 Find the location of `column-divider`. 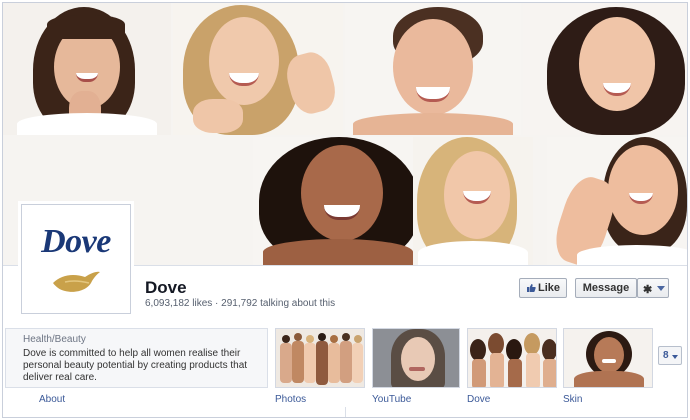

column-divider is located at coordinates (345, 412).